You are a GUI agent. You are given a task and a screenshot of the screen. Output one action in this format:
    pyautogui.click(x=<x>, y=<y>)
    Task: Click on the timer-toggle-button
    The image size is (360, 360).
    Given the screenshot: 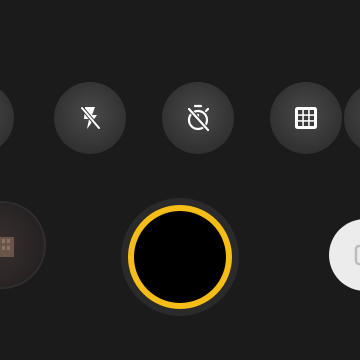 What is the action you would take?
    pyautogui.click(x=198, y=118)
    